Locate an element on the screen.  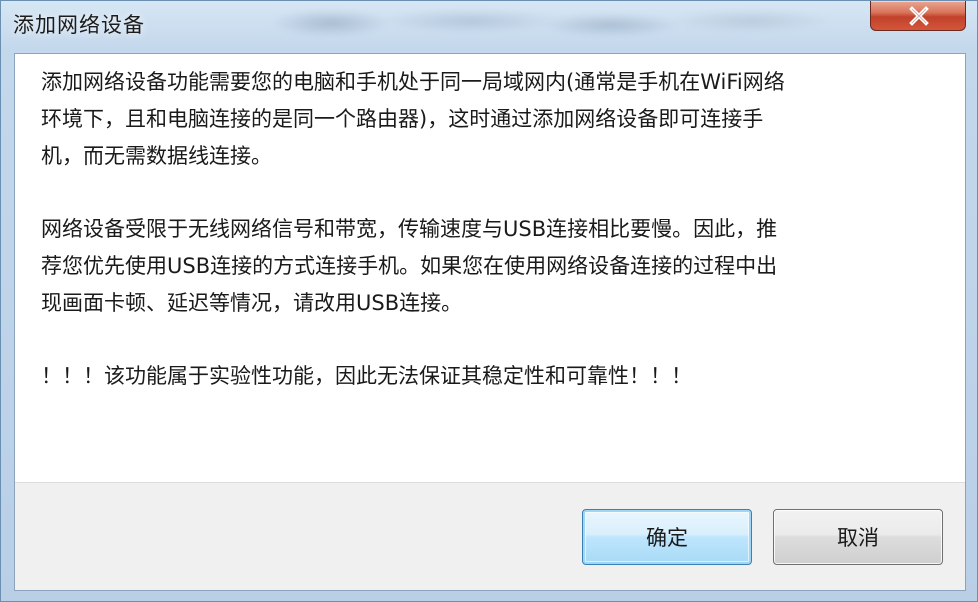
window-title: 添加网络设备 is located at coordinates (79, 25).